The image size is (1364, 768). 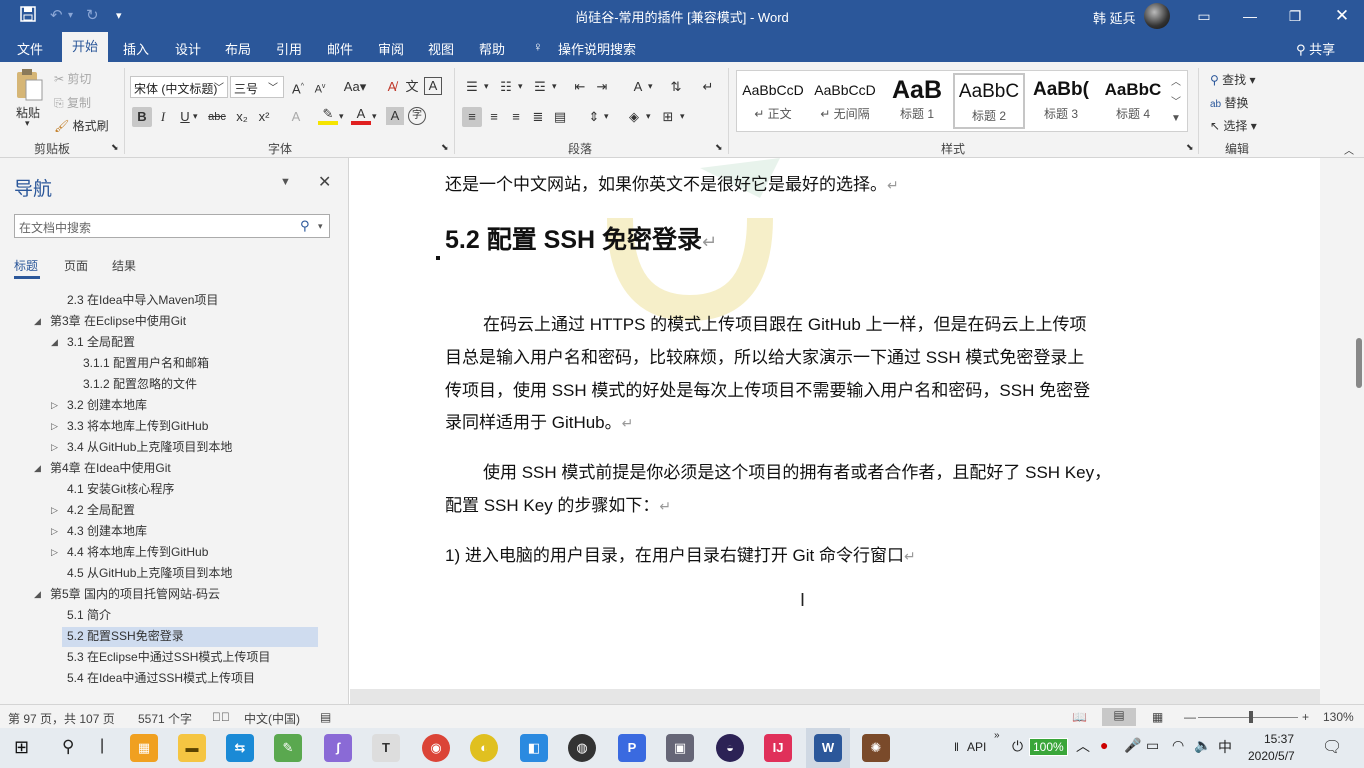 I want to click on line-spacing-icon: ⇕, so click(x=594, y=117).